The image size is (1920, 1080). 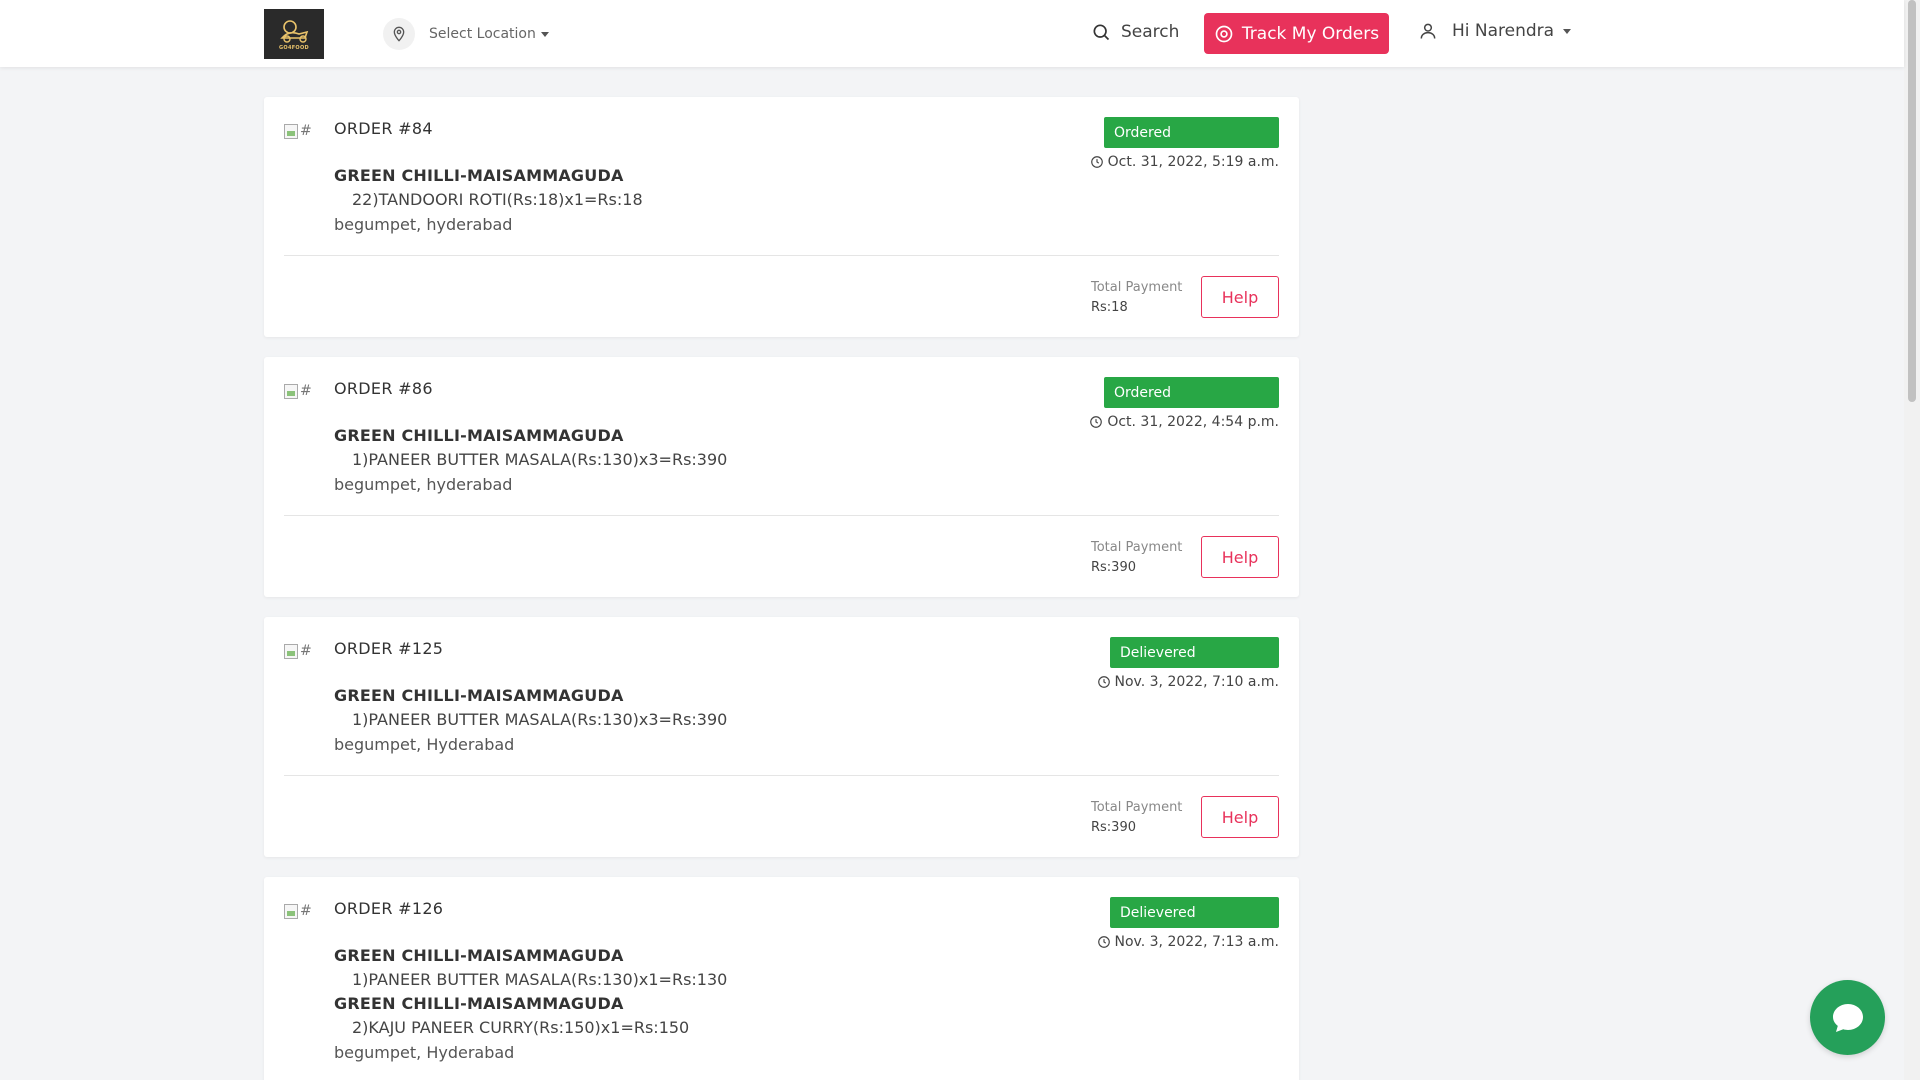 I want to click on total-payment: Total Payment Rs:18, so click(x=1136, y=298).